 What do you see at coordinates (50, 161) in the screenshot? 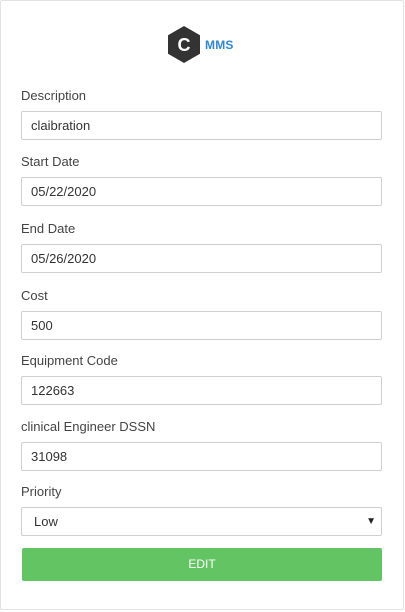
I see `start-date-label: Start Date` at bounding box center [50, 161].